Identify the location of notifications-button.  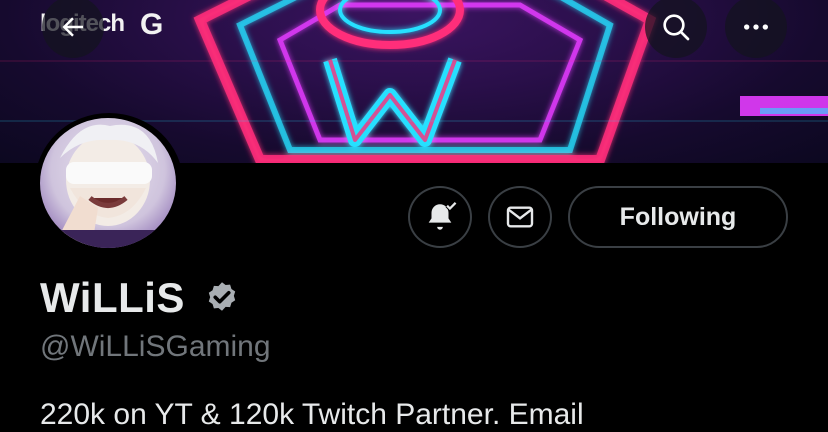
(440, 217).